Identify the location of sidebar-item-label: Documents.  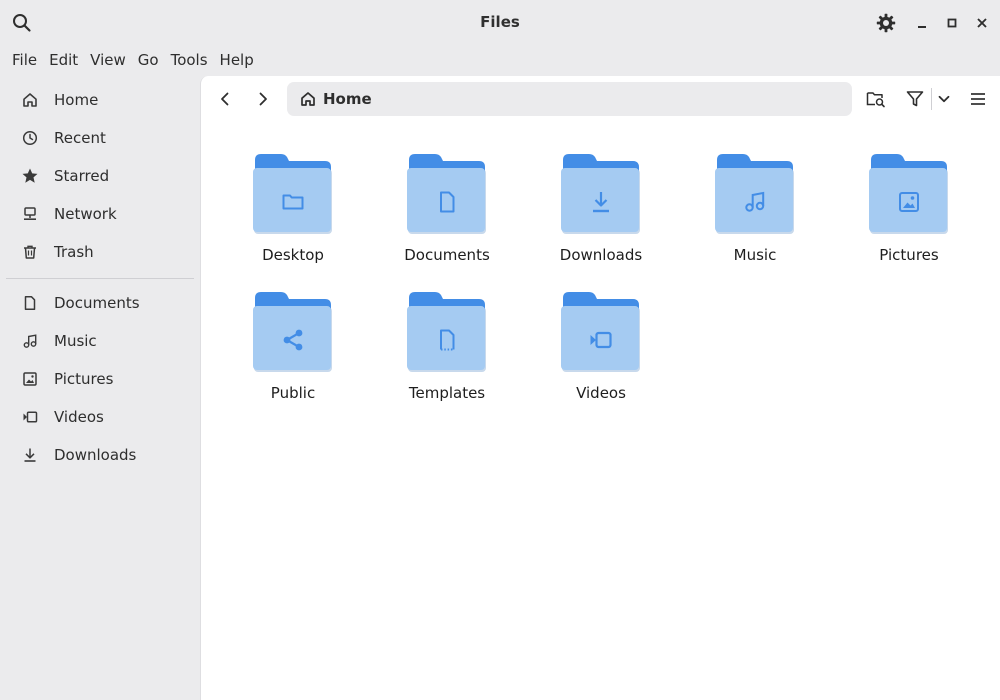
(97, 303).